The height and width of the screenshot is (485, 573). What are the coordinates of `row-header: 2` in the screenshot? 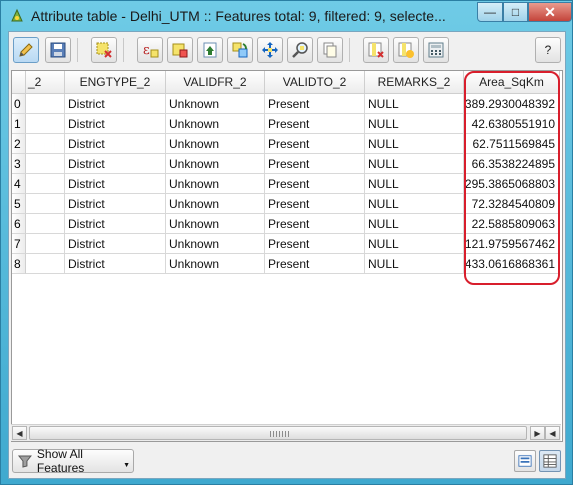 It's located at (19, 144).